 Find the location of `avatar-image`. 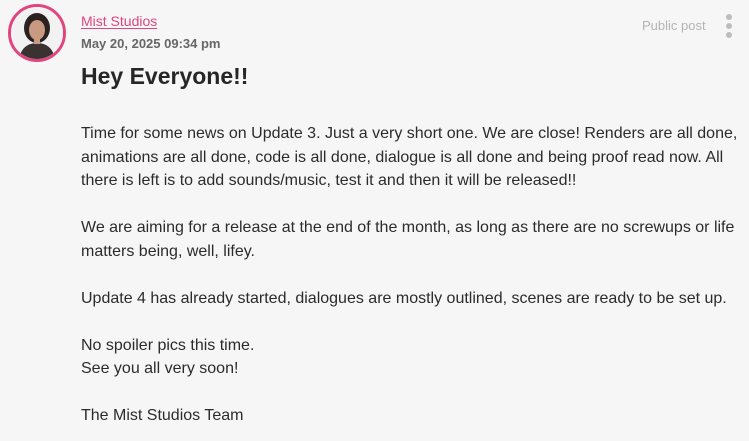

avatar-image is located at coordinates (37, 33).